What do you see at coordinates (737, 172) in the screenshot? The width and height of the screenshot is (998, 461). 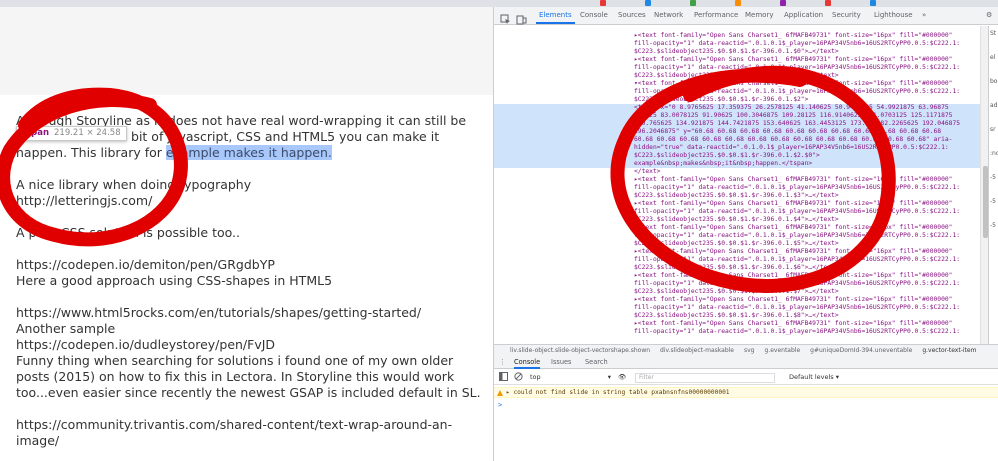 I see `dom-node-line: </text>` at bounding box center [737, 172].